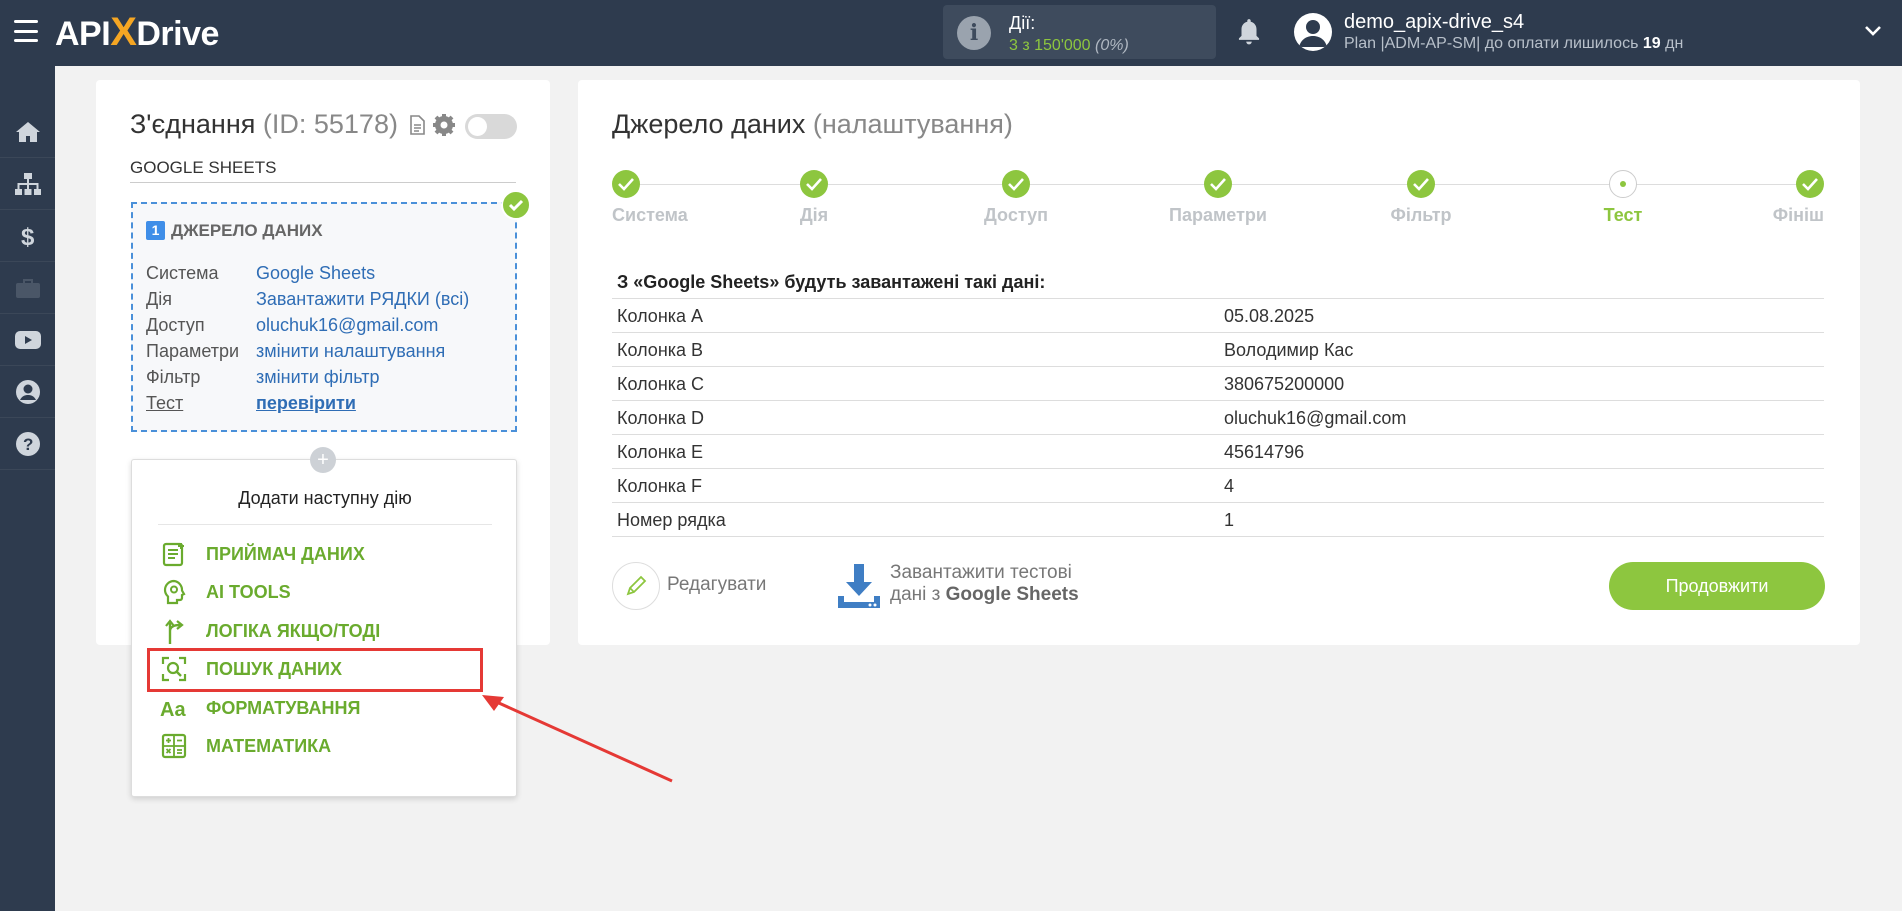 The image size is (1902, 911). I want to click on source-test-link: перевірити, so click(306, 403).